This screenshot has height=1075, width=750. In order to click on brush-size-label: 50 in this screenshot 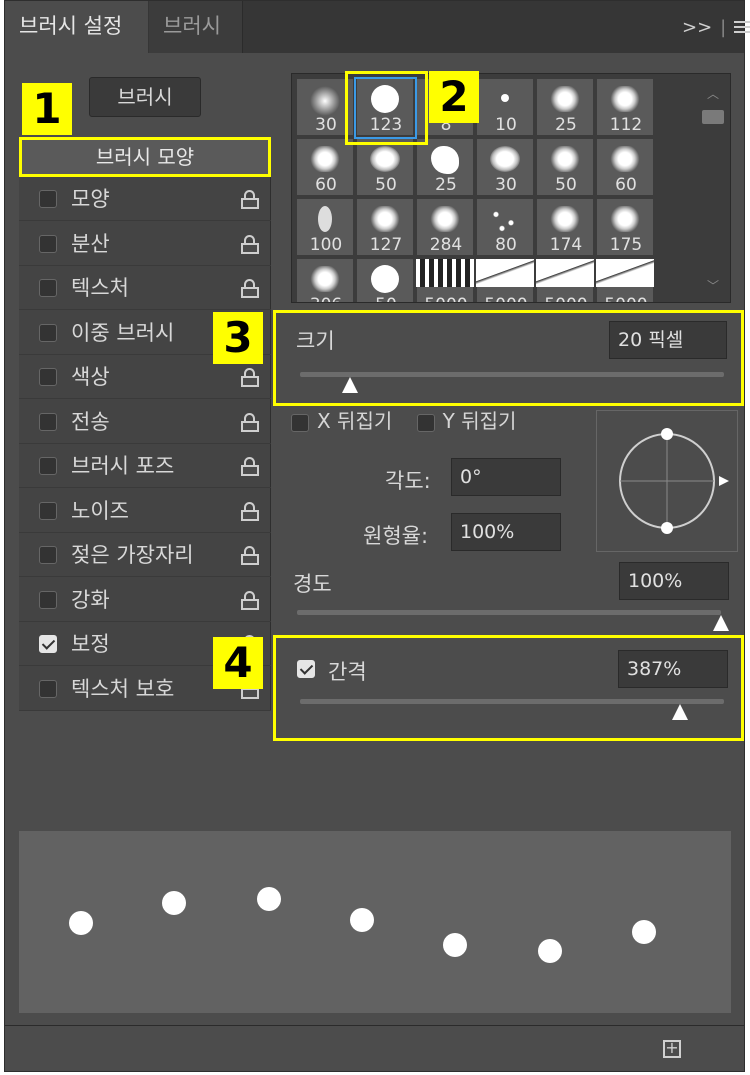, I will do `click(566, 185)`.